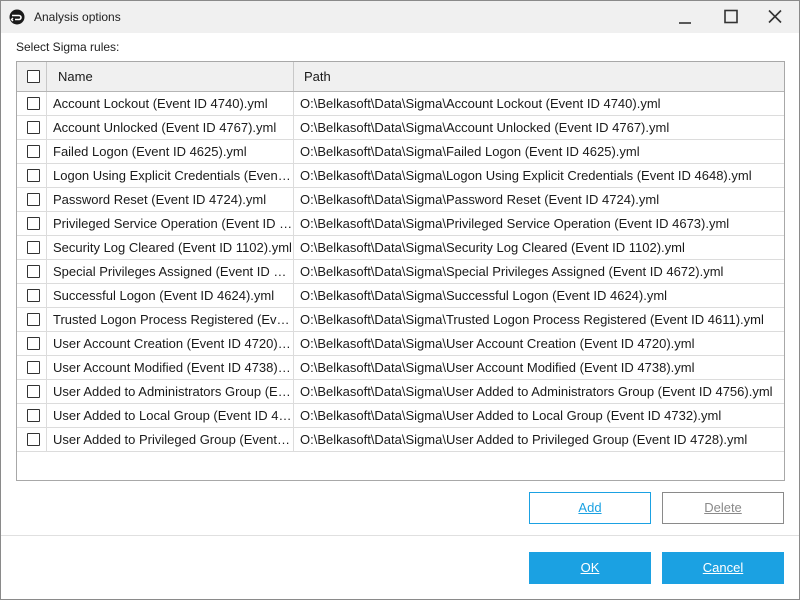 Image resolution: width=800 pixels, height=600 pixels. What do you see at coordinates (685, 17) in the screenshot?
I see `minimize-button` at bounding box center [685, 17].